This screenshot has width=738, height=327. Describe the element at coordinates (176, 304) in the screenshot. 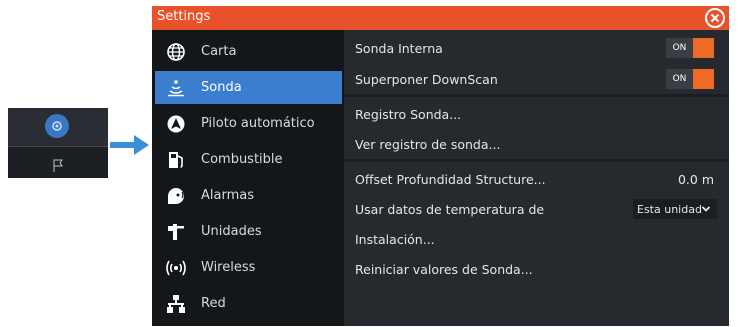

I see `network-icon` at that location.